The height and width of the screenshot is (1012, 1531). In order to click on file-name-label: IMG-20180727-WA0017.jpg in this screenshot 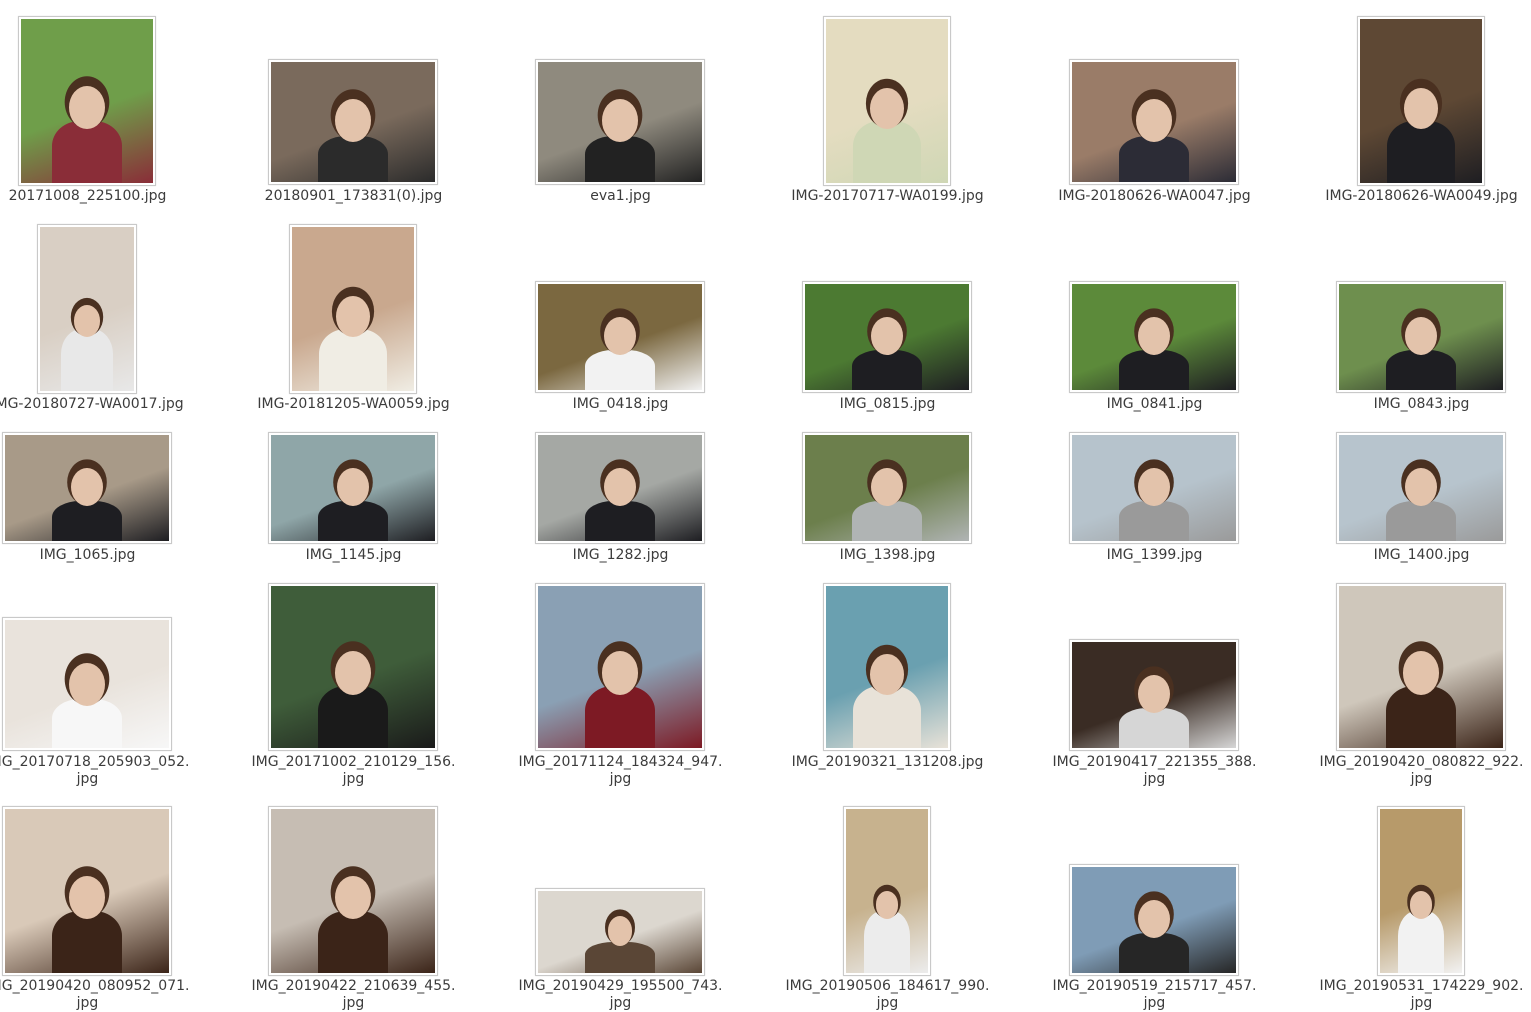, I will do `click(92, 404)`.